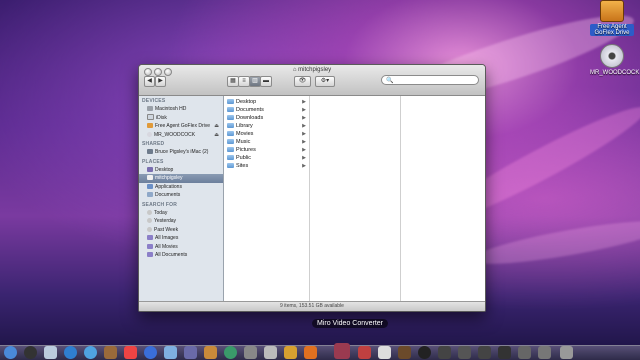  I want to click on sidebar-item-macintosh-hd: Macintosh HD, so click(181, 109).